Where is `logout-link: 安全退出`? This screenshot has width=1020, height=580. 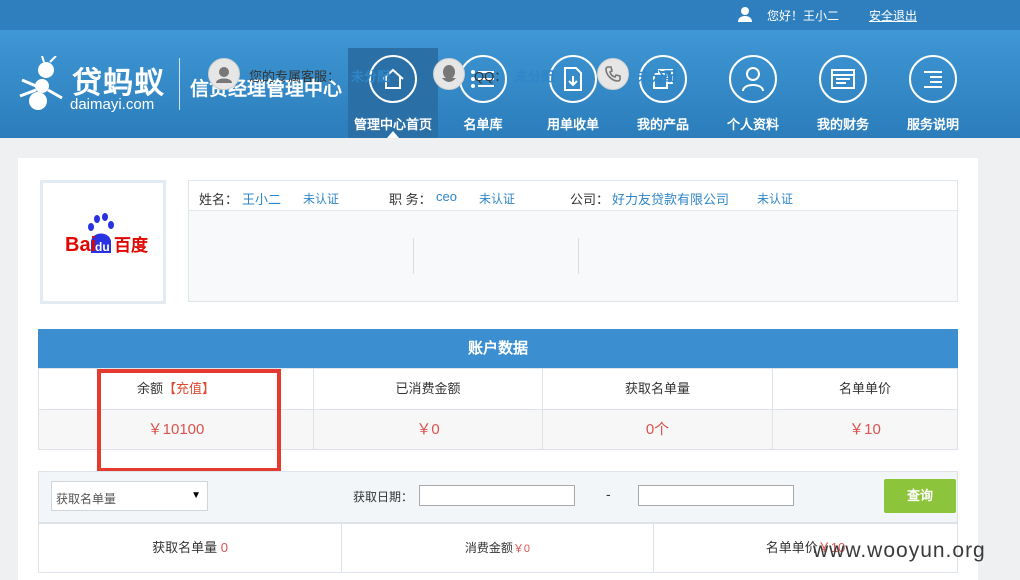 logout-link: 安全退出 is located at coordinates (893, 15).